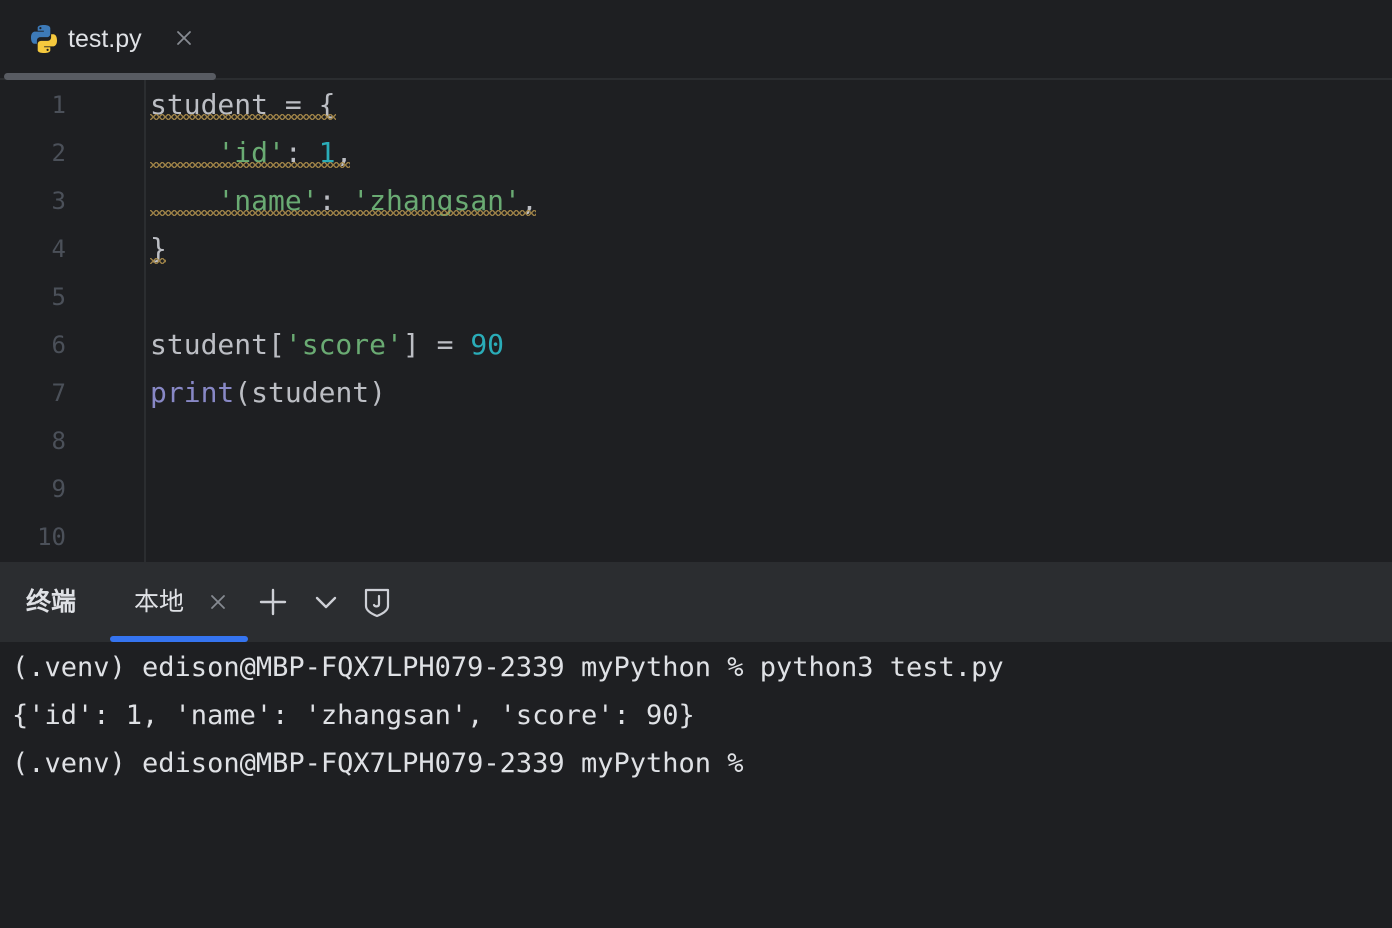  Describe the element at coordinates (159, 601) in the screenshot. I see `terminal-tab-label: 本地` at that location.